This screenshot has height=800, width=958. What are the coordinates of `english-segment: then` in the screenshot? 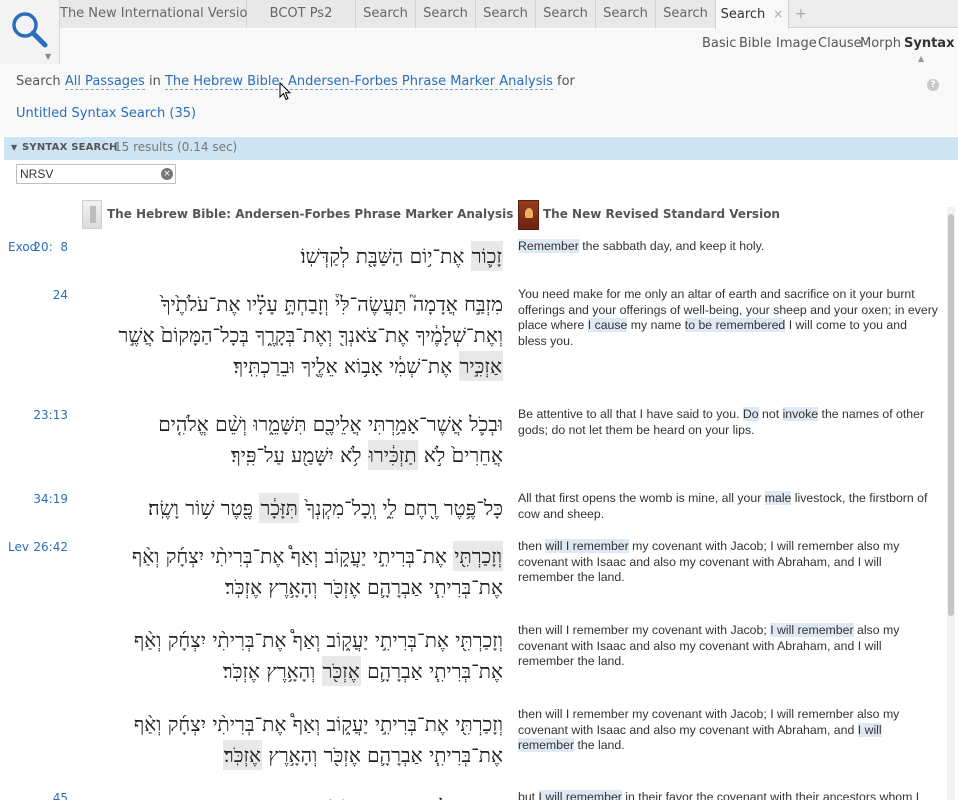 It's located at (531, 546).